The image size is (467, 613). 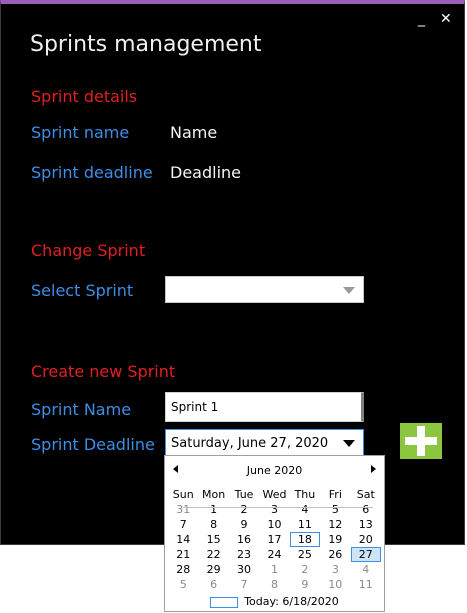 I want to click on calendar-divider, so click(x=278, y=507).